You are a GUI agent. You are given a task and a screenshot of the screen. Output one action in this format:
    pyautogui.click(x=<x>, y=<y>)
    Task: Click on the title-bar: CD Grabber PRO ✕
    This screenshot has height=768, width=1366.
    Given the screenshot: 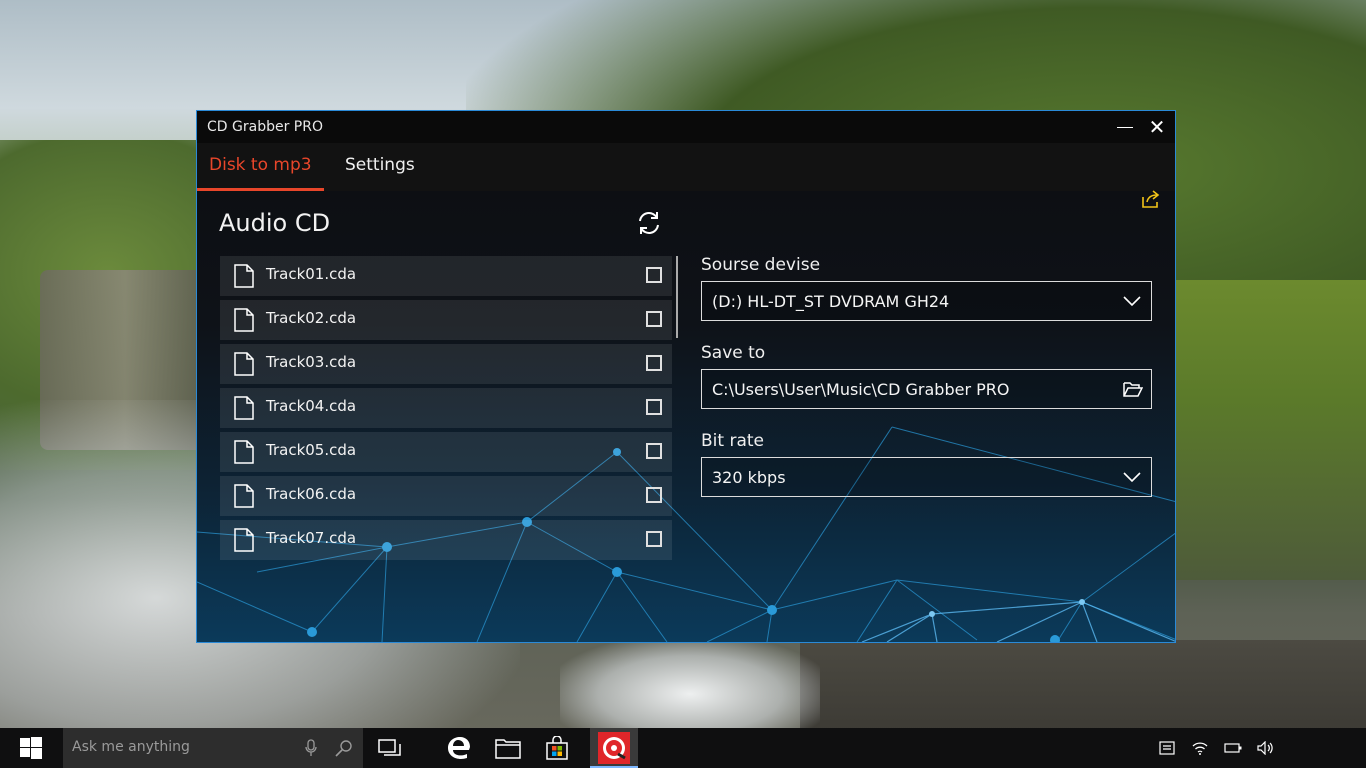 What is the action you would take?
    pyautogui.click(x=686, y=127)
    